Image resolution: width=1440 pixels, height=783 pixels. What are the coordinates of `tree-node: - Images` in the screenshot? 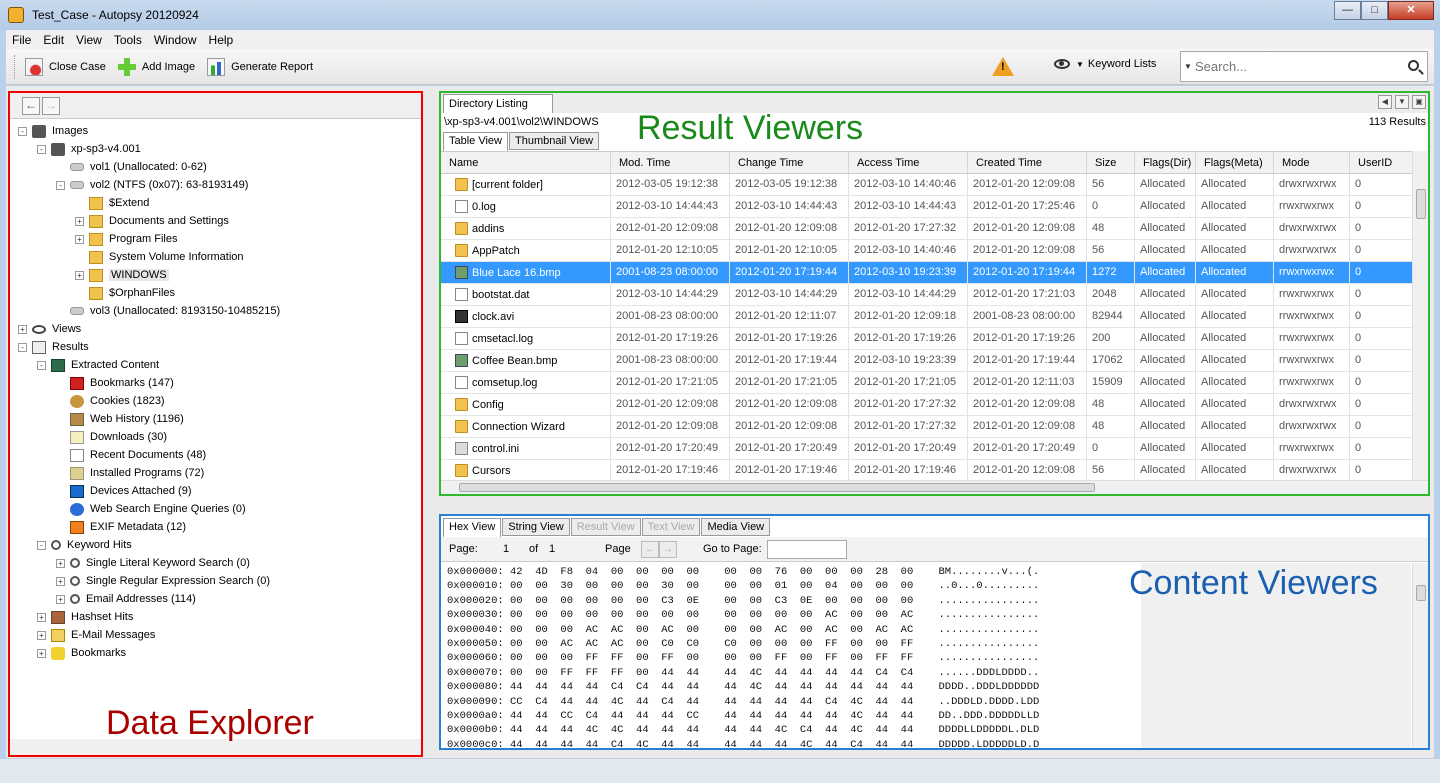 It's located at (215, 131).